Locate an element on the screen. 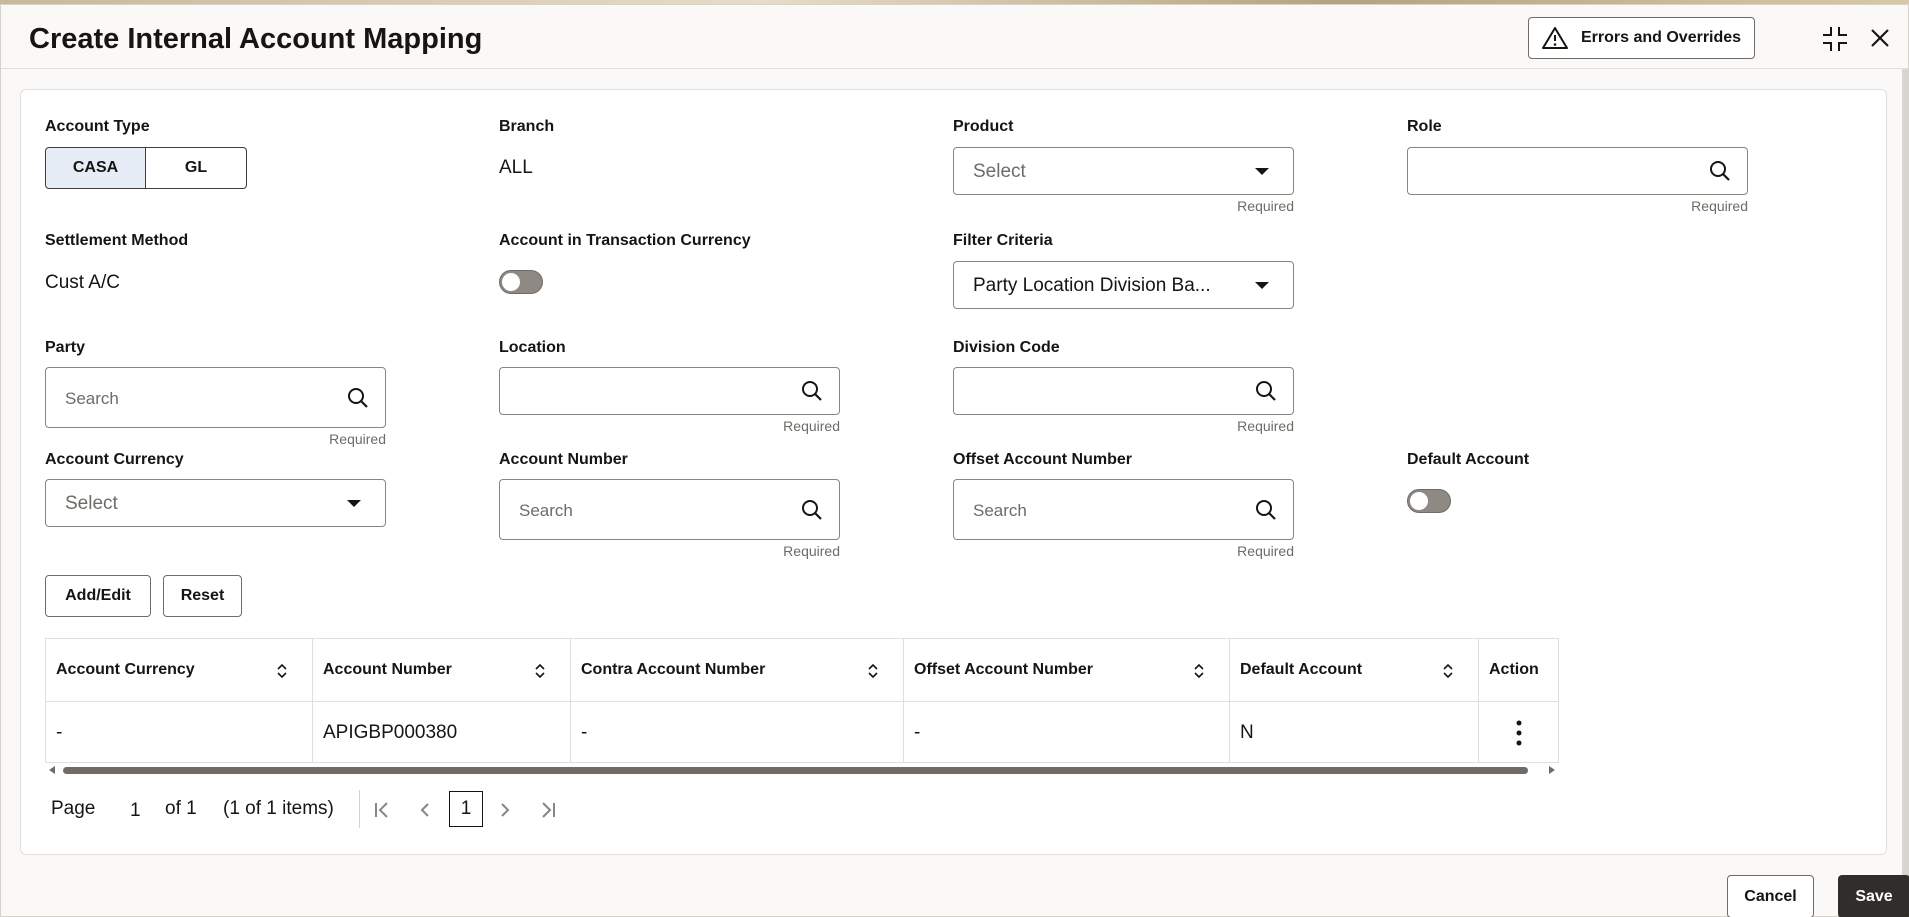  col-account-number-label: Account Number is located at coordinates (387, 669).